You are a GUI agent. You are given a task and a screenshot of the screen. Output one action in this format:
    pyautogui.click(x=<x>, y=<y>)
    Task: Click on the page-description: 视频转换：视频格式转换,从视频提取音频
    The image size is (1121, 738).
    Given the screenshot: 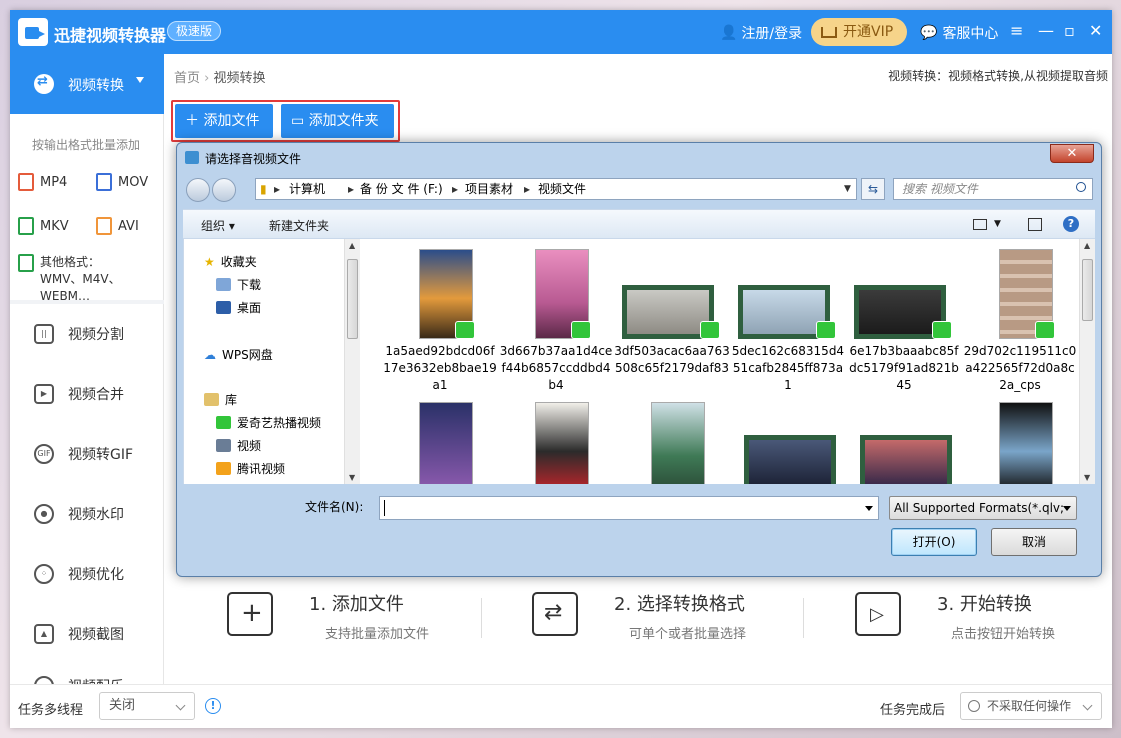 What is the action you would take?
    pyautogui.click(x=998, y=76)
    